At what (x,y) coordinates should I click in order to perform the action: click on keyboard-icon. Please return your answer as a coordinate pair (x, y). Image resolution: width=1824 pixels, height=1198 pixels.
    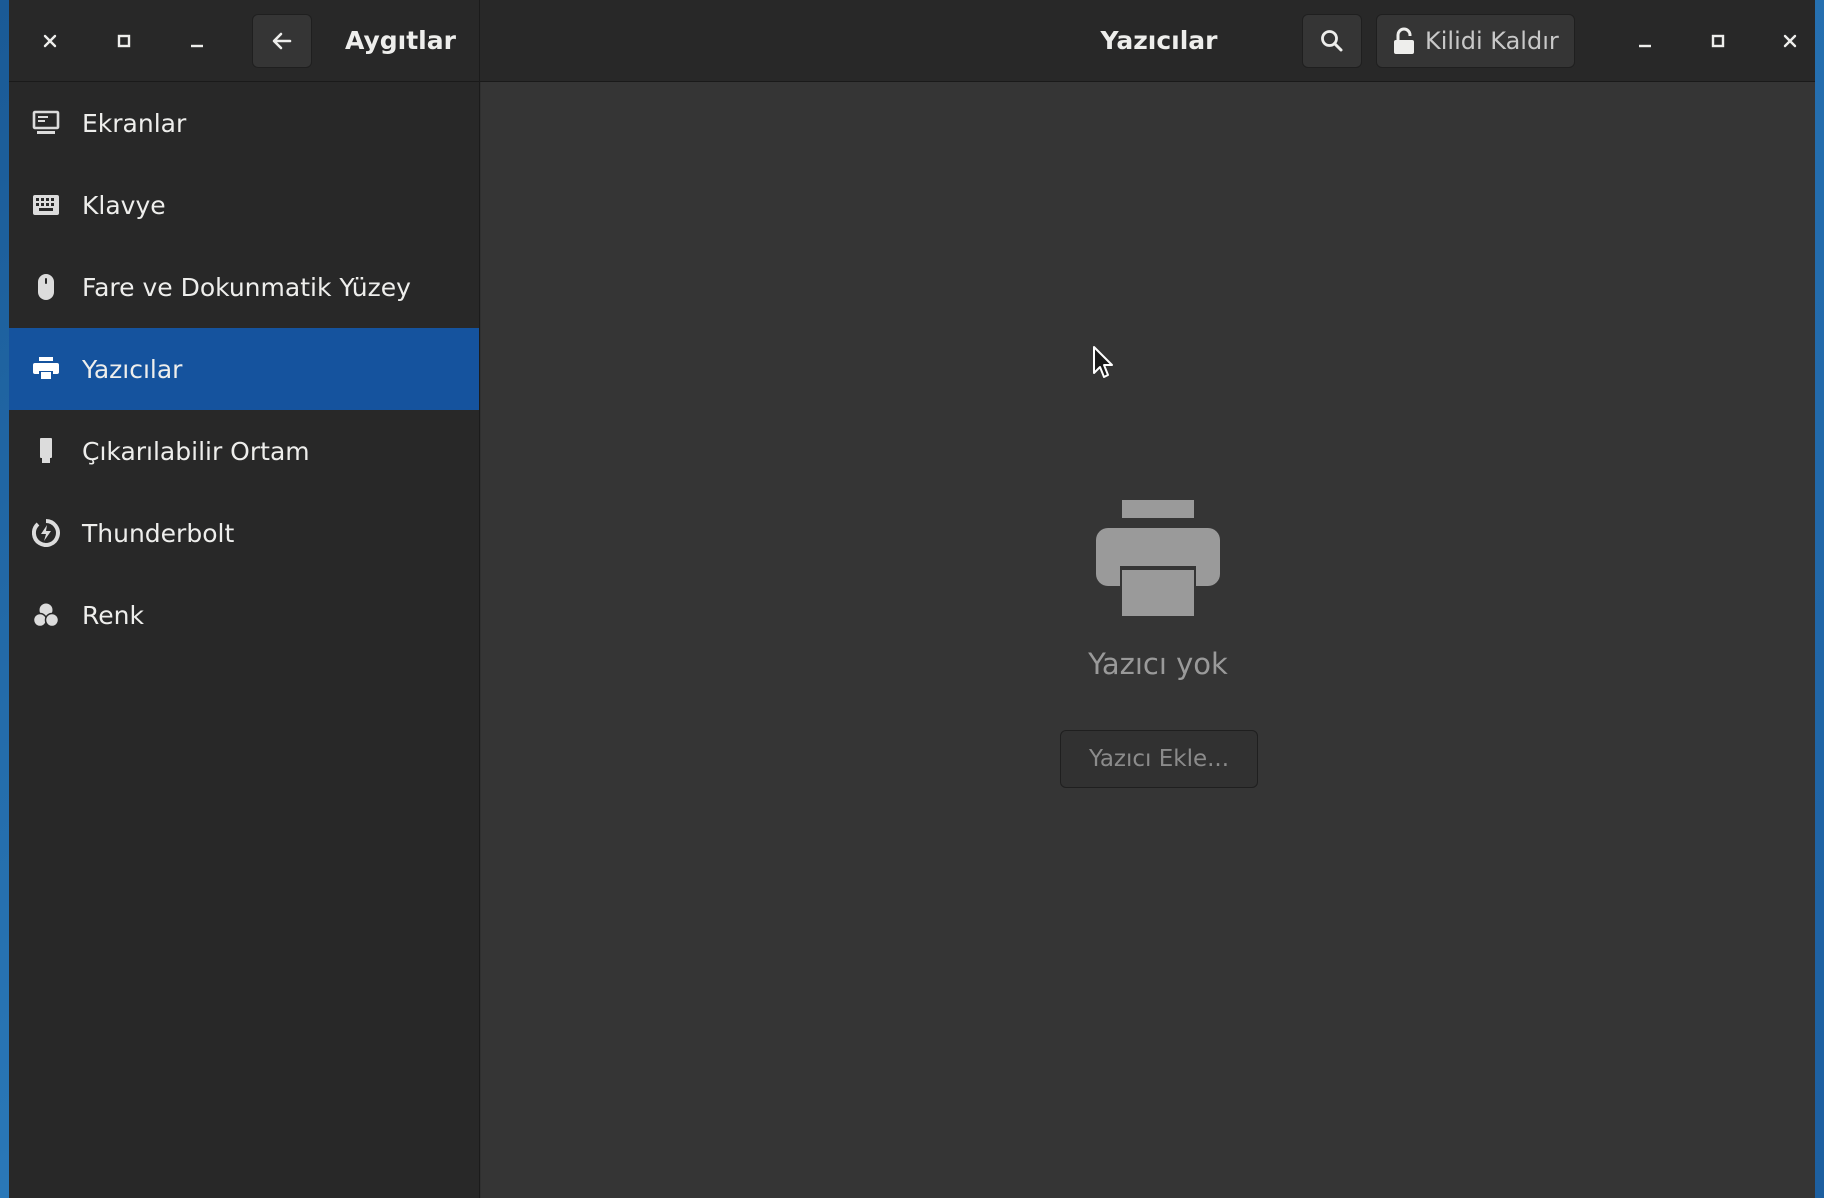
    Looking at the image, I should click on (46, 205).